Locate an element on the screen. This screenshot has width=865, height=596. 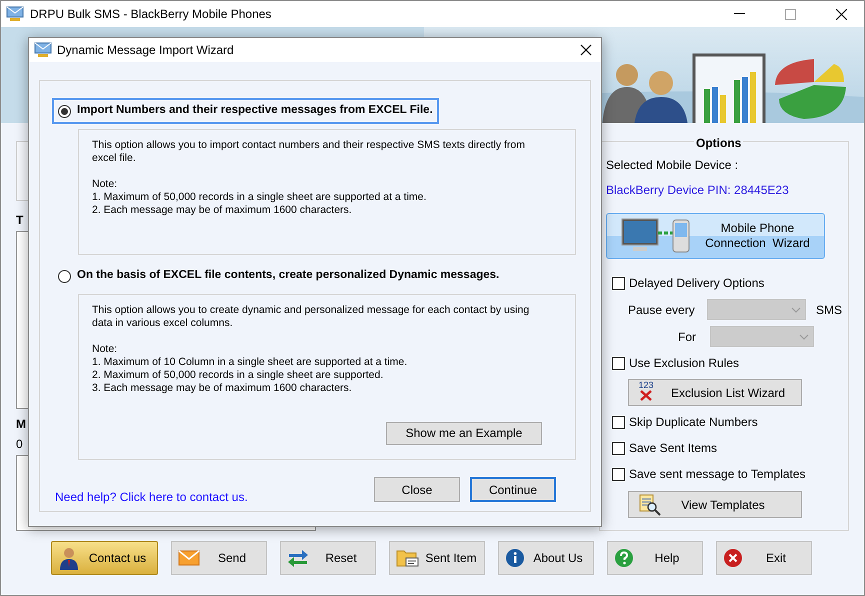
note-text: 1. Maximum of 10 Column in a single sheet are supported at a time. is located at coordinates (250, 362).